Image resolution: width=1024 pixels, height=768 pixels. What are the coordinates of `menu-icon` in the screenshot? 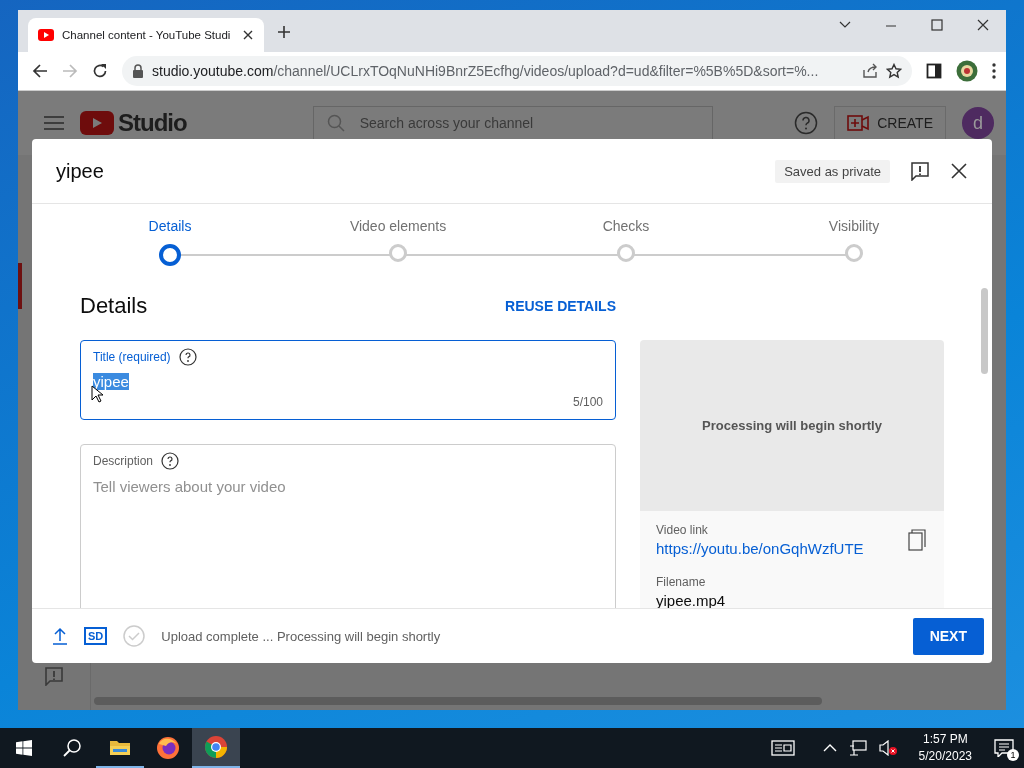 It's located at (54, 123).